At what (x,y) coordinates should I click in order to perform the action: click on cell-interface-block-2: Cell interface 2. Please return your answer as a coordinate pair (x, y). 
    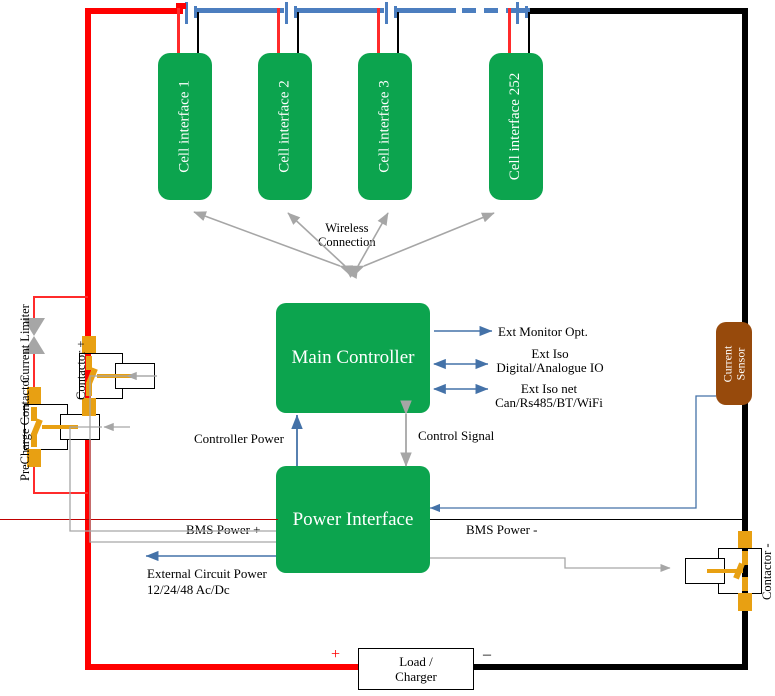
    Looking at the image, I should click on (285, 126).